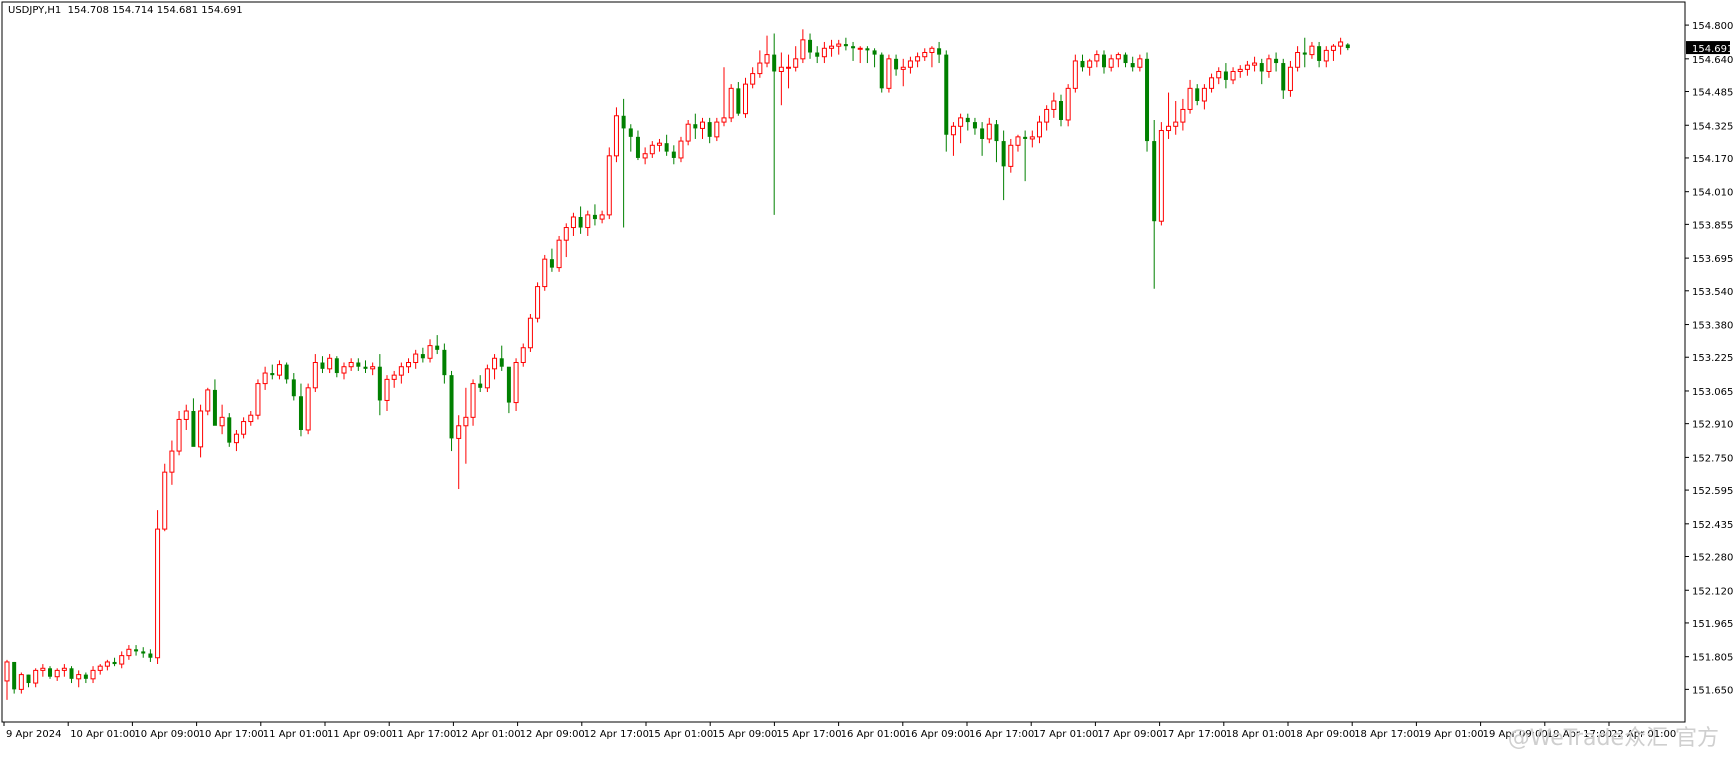 The image size is (1733, 760). I want to click on price-tick-label: 154.325, so click(1712, 126).